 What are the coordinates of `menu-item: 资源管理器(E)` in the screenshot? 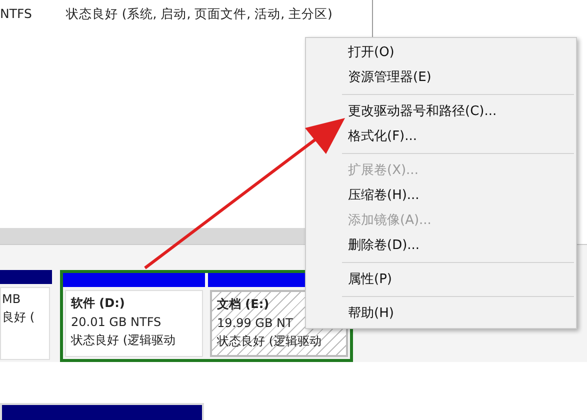 It's located at (441, 77).